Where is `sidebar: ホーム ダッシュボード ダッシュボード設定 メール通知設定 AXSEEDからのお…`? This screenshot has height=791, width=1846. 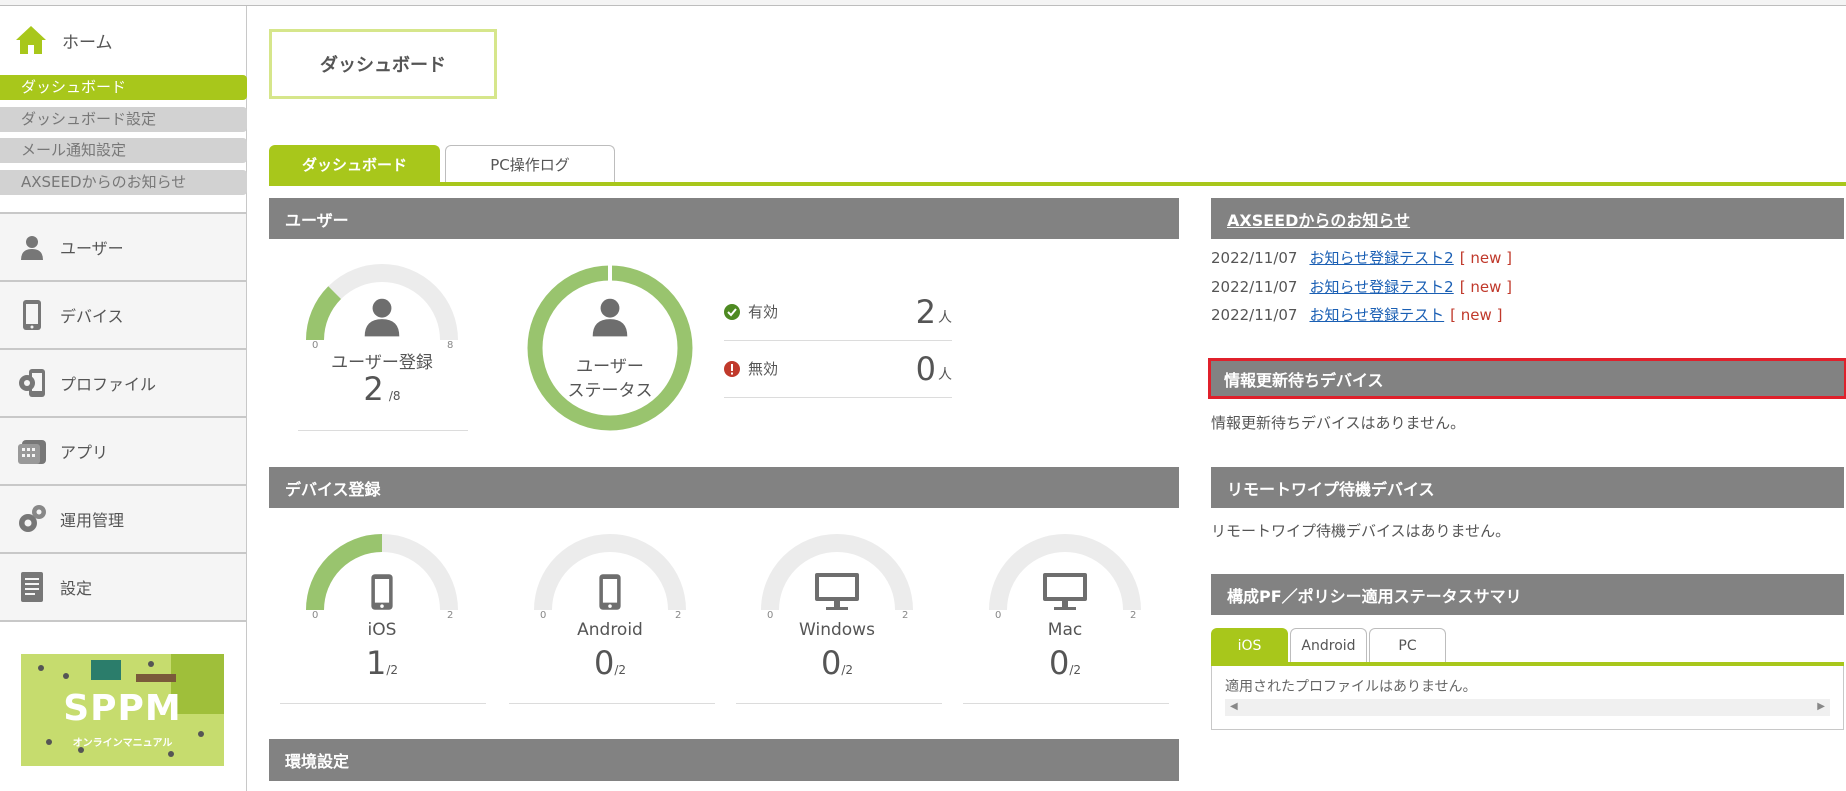
sidebar: ホーム ダッシュボード ダッシュボード設定 メール通知設定 AXSEEDからのお… is located at coordinates (123, 398).